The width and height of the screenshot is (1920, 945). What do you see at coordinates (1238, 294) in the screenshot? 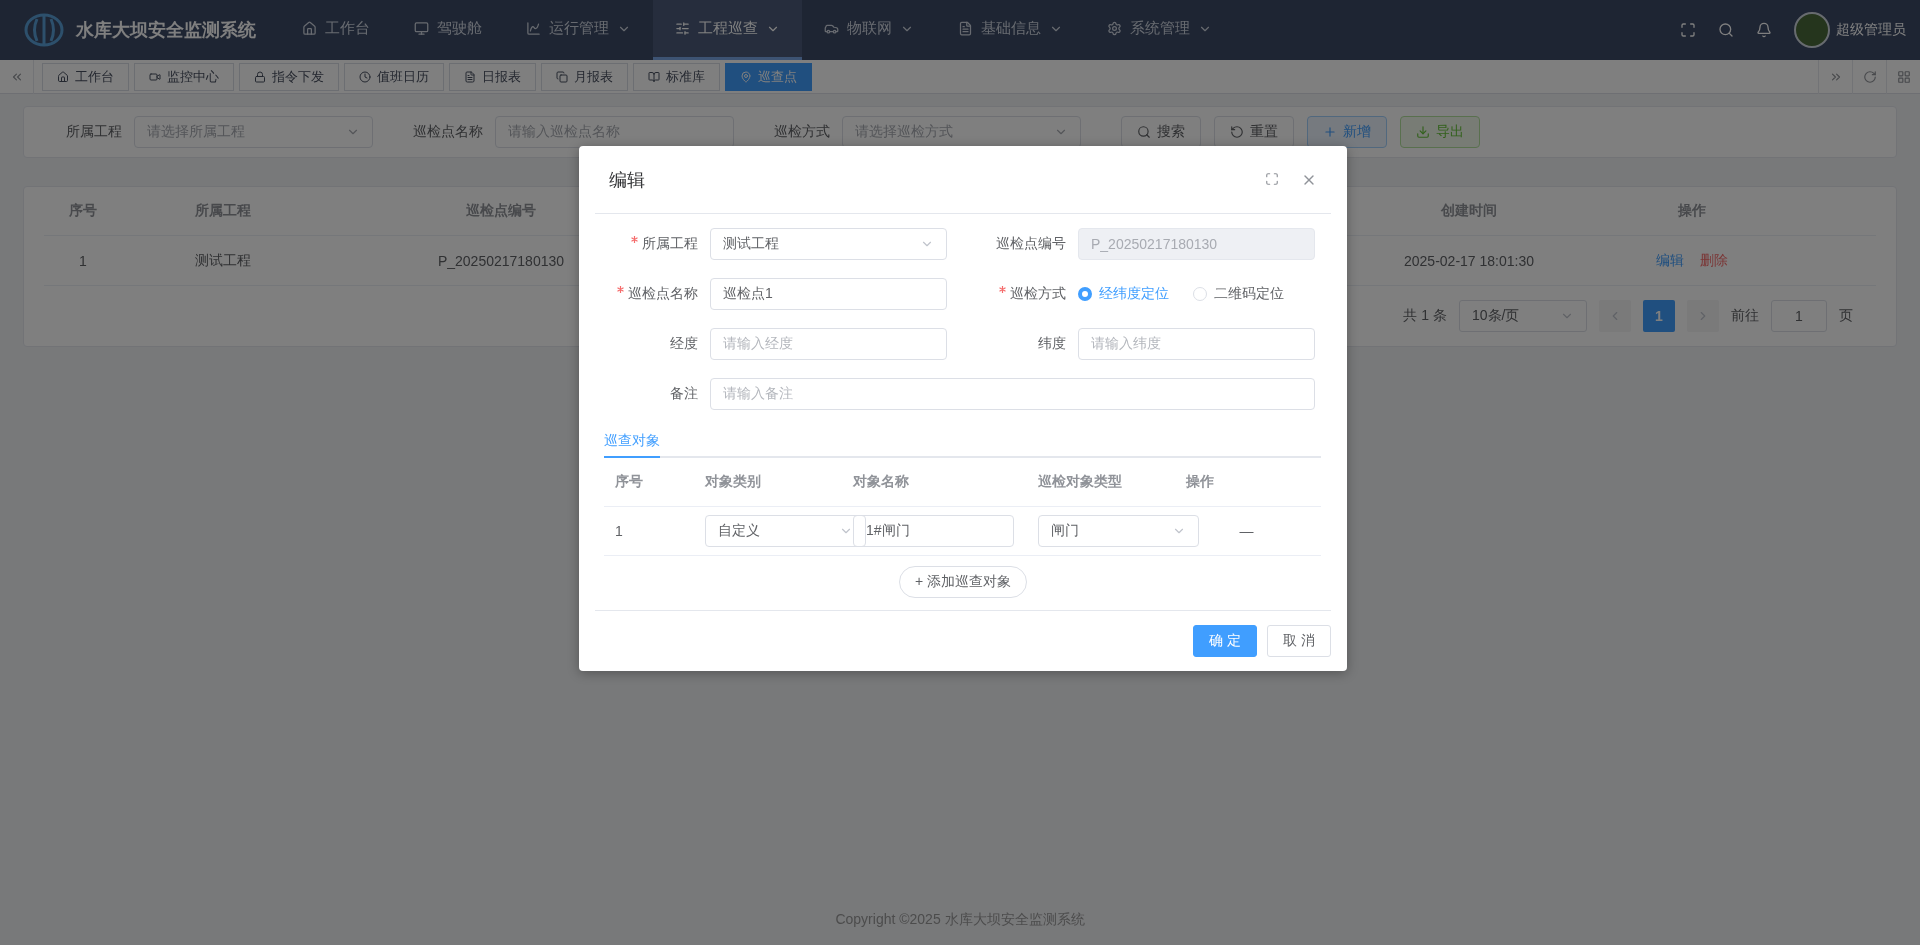
I see `radio-option: 二维码定位` at bounding box center [1238, 294].